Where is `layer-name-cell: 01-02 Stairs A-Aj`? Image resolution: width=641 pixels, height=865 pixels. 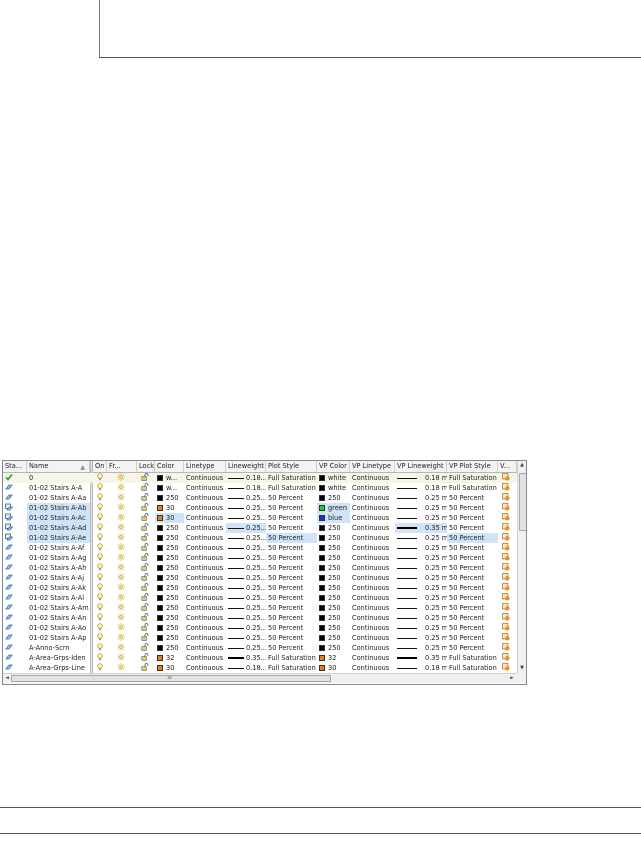
layer-name-cell: 01-02 Stairs A-Aj is located at coordinates (58, 578).